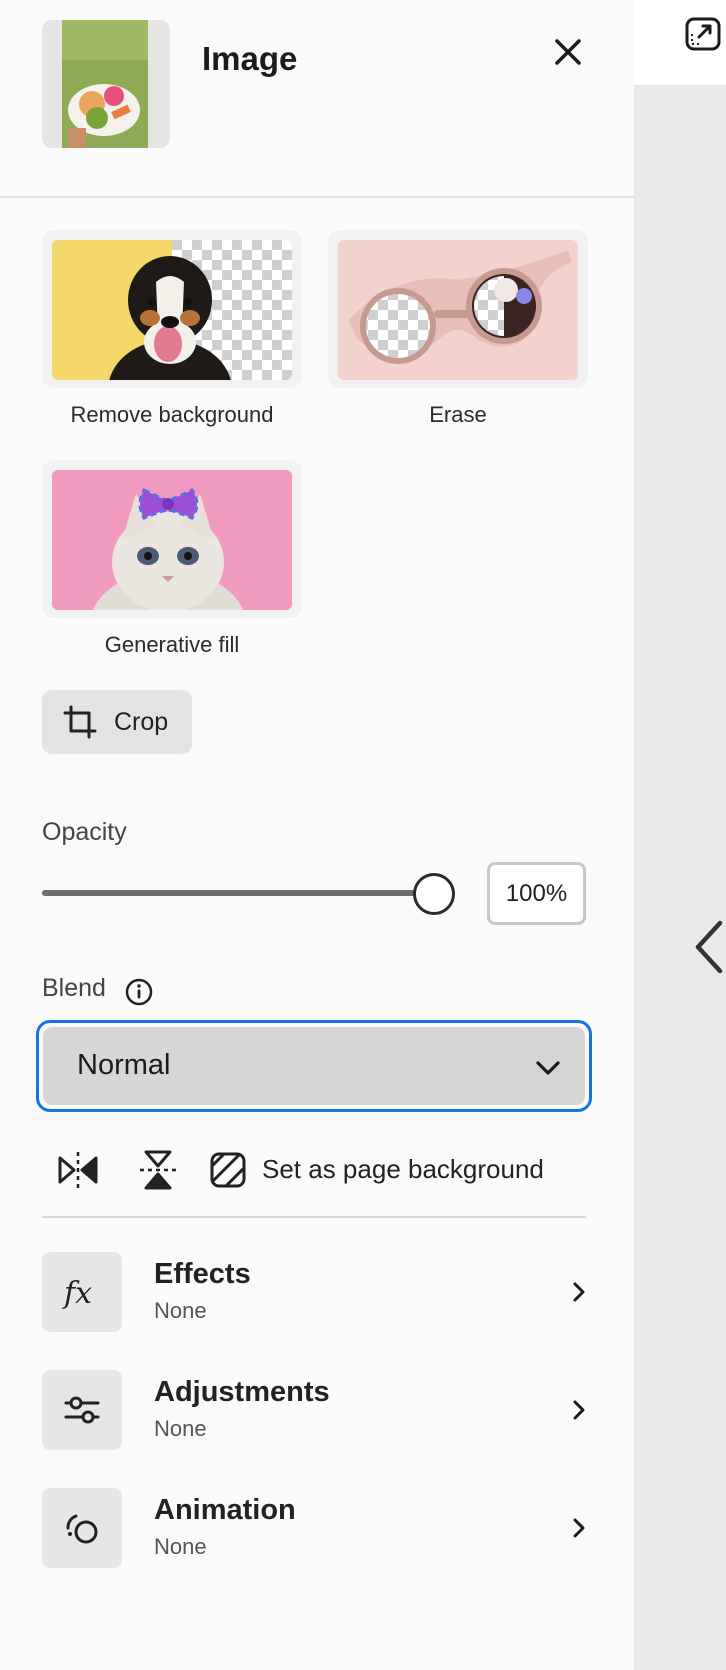 The height and width of the screenshot is (1670, 726). I want to click on opacity-value-field: 100%, so click(536, 893).